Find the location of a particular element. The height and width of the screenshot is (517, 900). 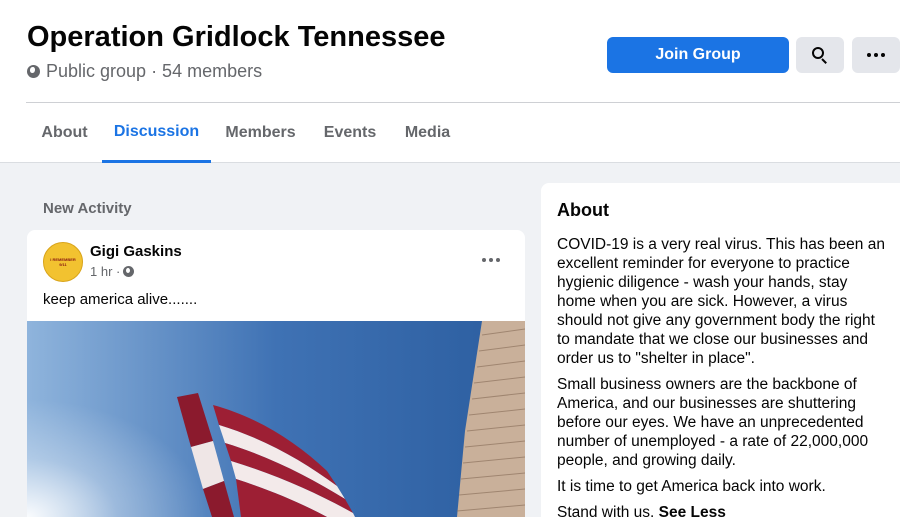

tab-events: Events is located at coordinates (350, 133).